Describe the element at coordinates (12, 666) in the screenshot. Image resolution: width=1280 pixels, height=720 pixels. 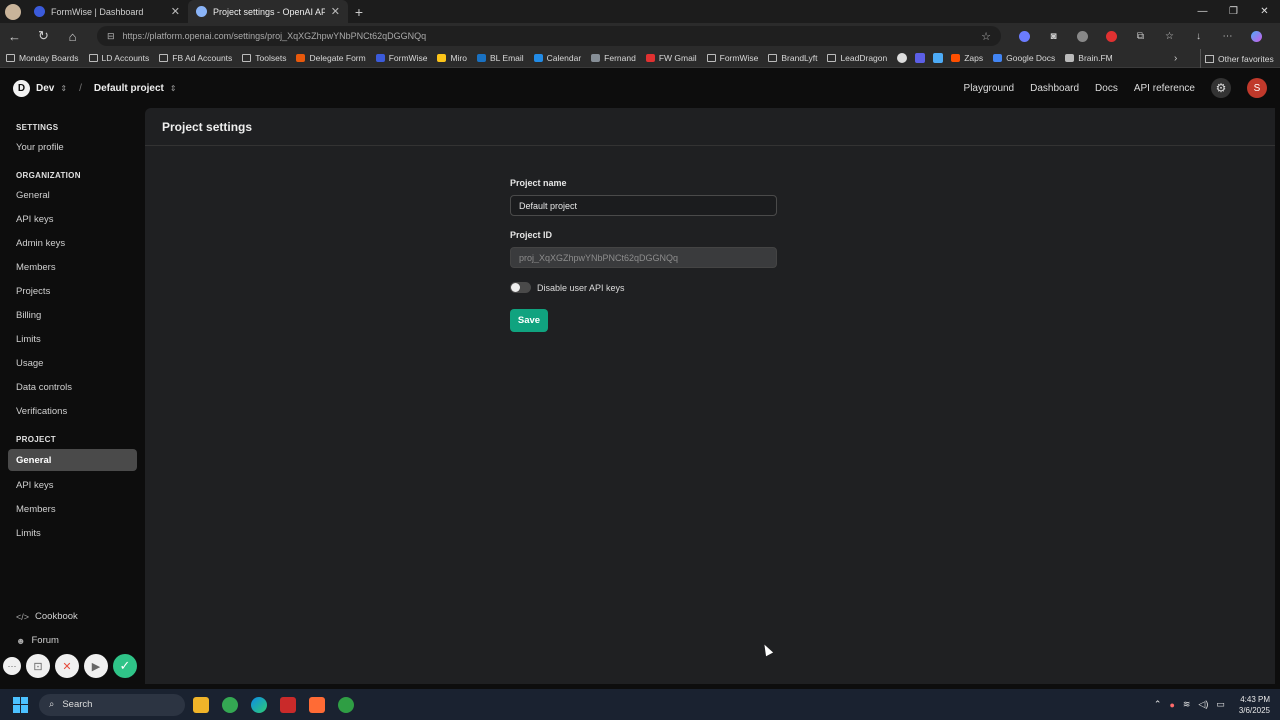
I see `more-options-icon: ⋯` at that location.